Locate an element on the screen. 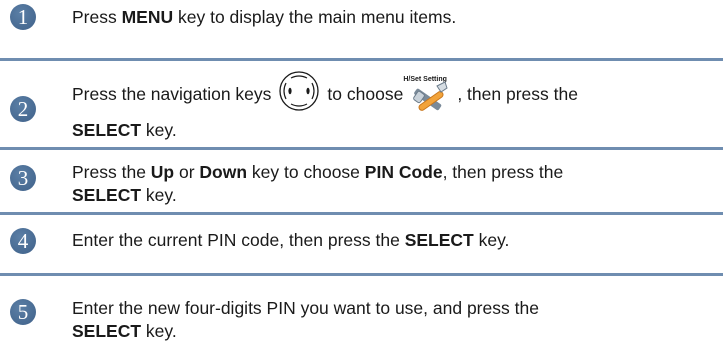 The height and width of the screenshot is (347, 723). step-number-badge: 1 is located at coordinates (23, 17).